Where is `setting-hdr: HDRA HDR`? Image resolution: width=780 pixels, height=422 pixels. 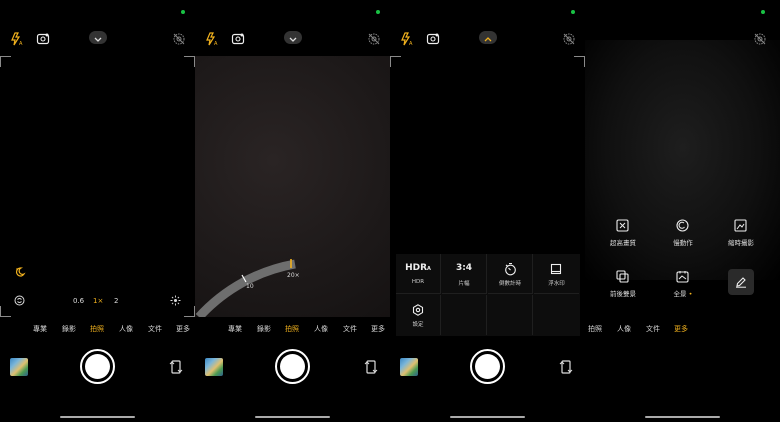
setting-hdr: HDRA HDR is located at coordinates (418, 274).